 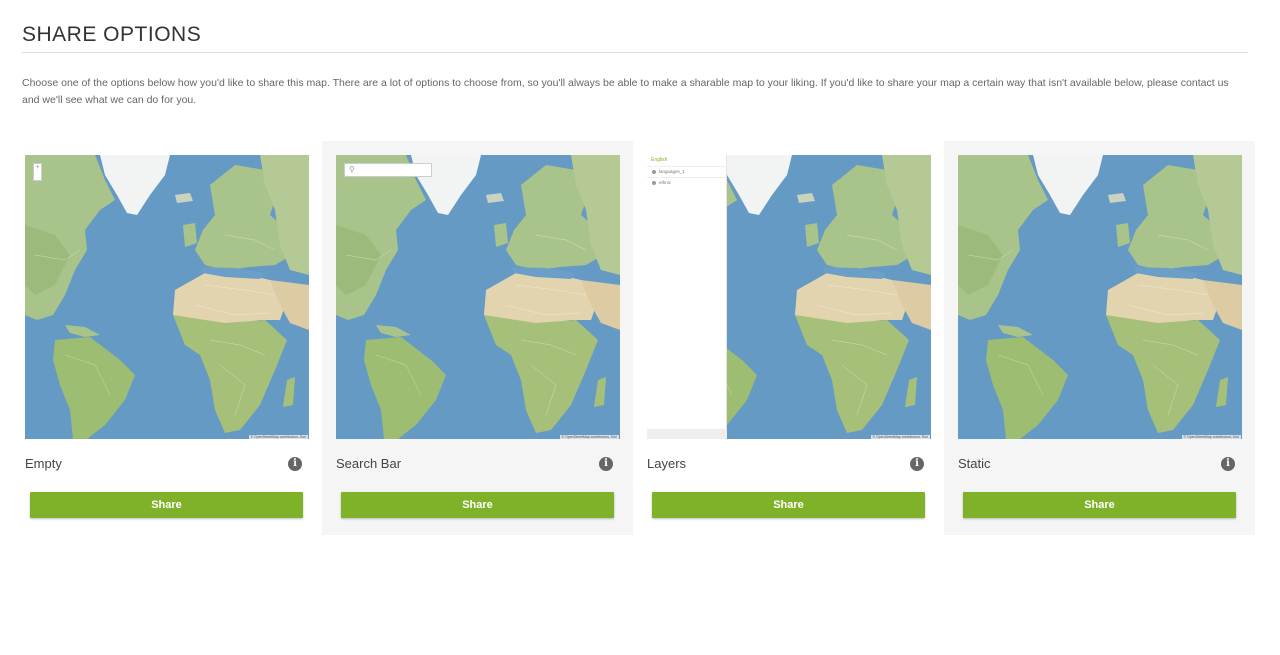 I want to click on option-label: Layers, so click(x=667, y=463).